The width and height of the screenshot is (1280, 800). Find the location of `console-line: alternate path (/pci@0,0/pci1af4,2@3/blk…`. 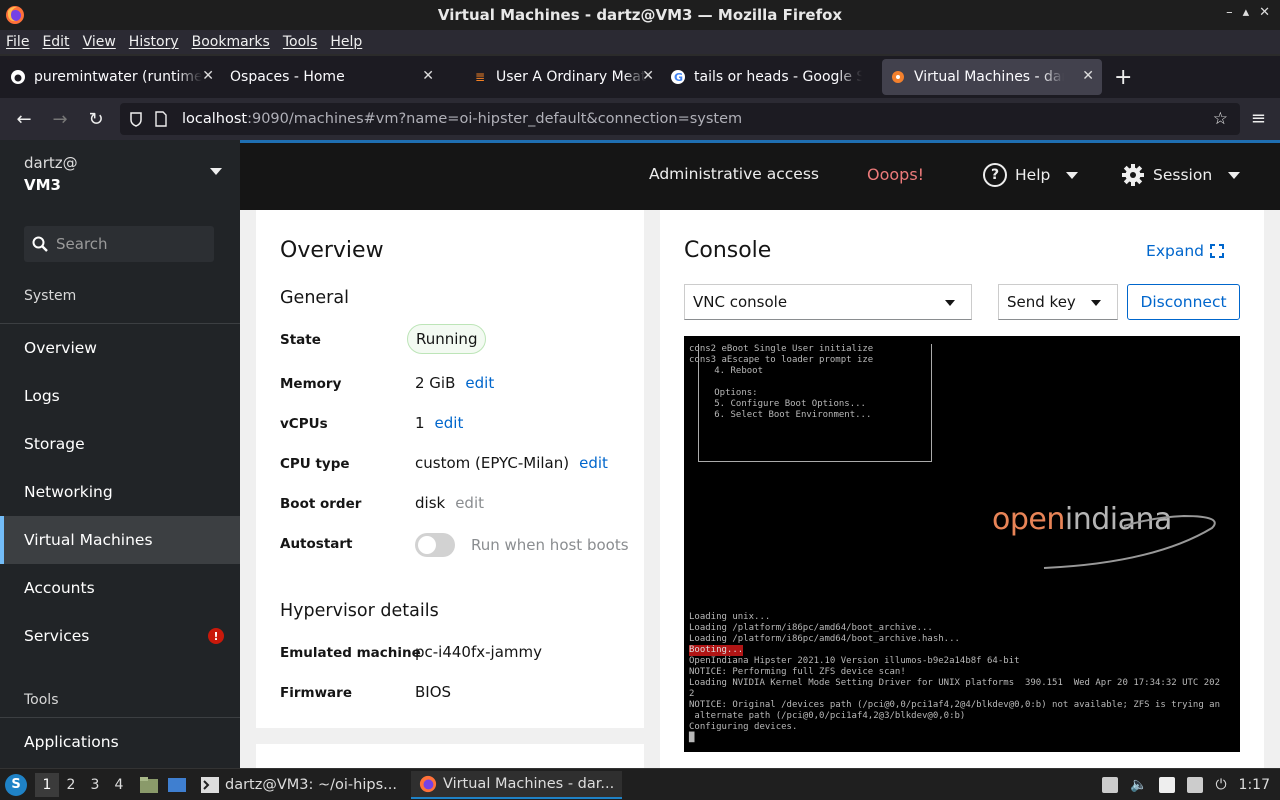

console-line: alternate path (/pci@0,0/pci1af4,2@3/blk… is located at coordinates (827, 716).